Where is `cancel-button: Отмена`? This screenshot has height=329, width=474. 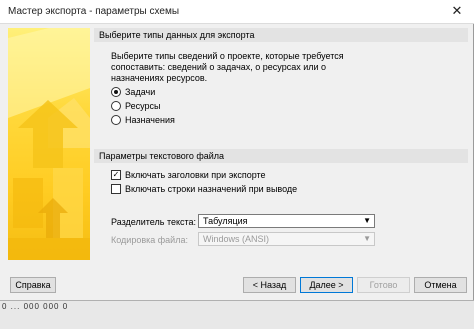 cancel-button: Отмена is located at coordinates (440, 285).